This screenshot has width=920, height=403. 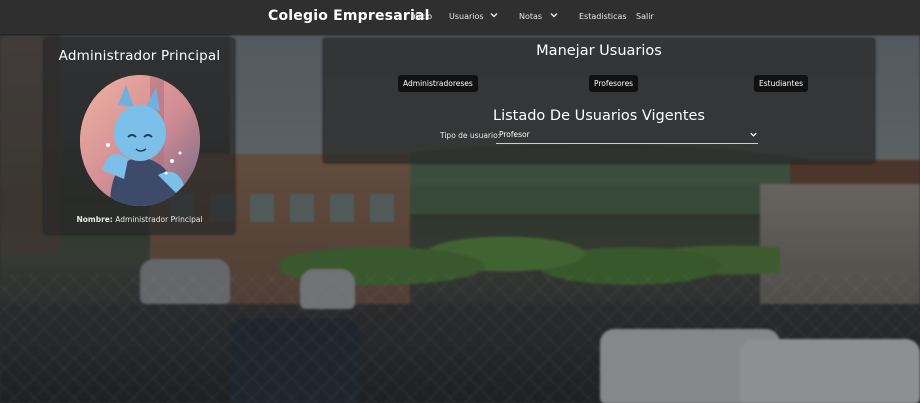 I want to click on estudiantes-button: Estudiantes, so click(x=781, y=83).